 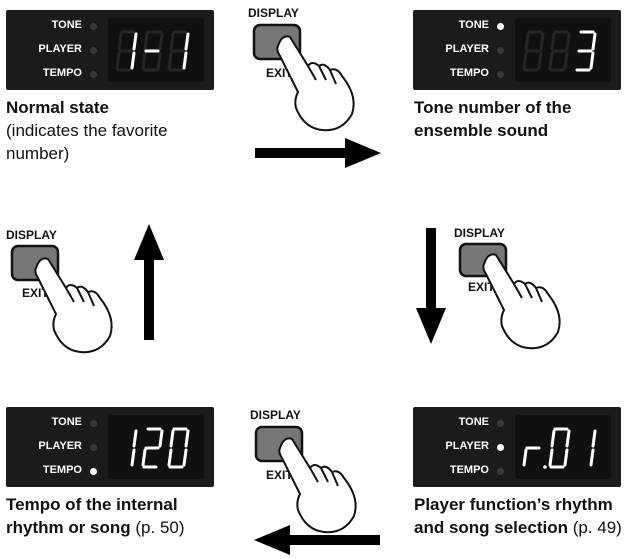 I want to click on segment-display-normal, so click(x=152, y=51).